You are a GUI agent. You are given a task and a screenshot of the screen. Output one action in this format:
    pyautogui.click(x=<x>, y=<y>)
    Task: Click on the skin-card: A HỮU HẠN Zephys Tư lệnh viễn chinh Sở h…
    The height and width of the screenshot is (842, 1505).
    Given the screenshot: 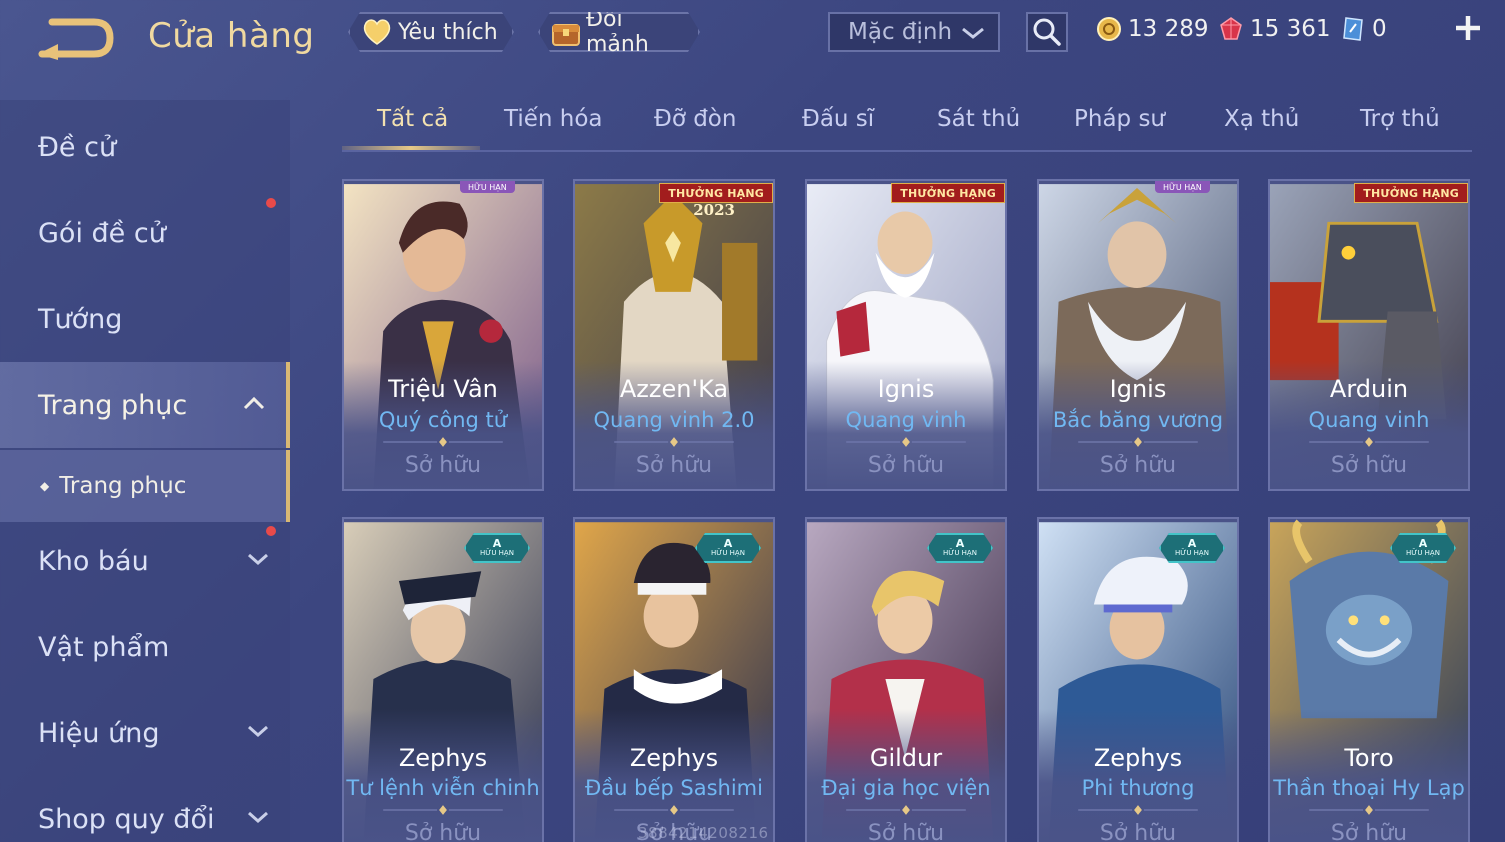 What is the action you would take?
    pyautogui.click(x=443, y=679)
    